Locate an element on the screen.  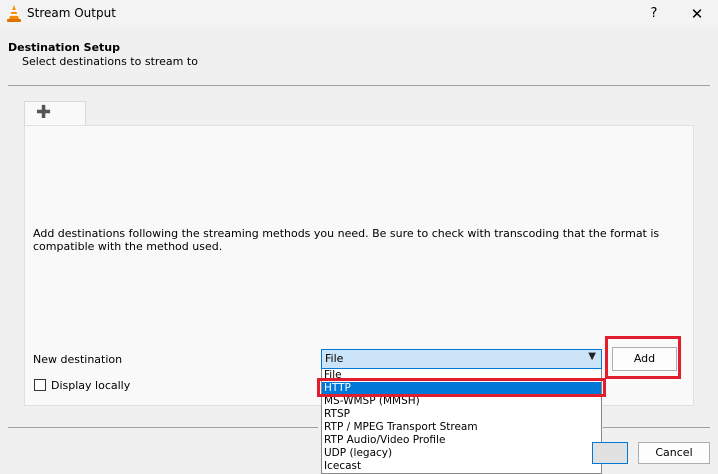
divider is located at coordinates (359, 85).